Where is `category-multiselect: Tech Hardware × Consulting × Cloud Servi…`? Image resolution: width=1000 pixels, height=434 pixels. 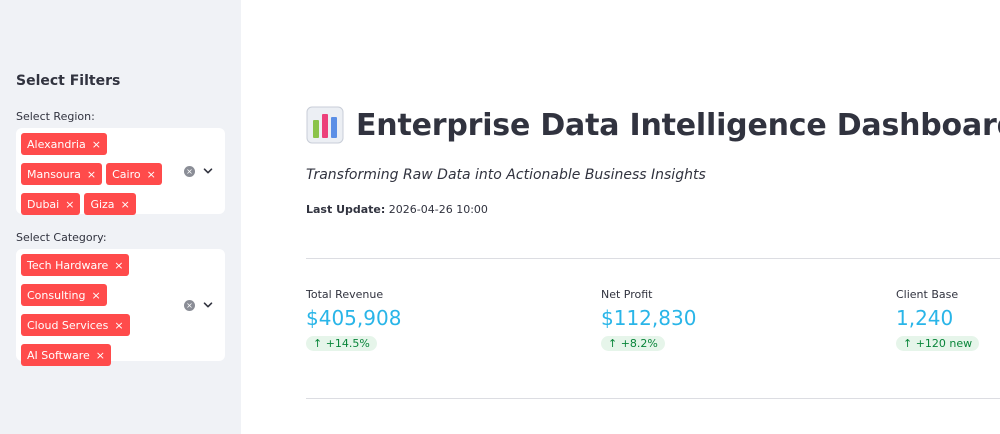 category-multiselect: Tech Hardware × Consulting × Cloud Servi… is located at coordinates (120, 307).